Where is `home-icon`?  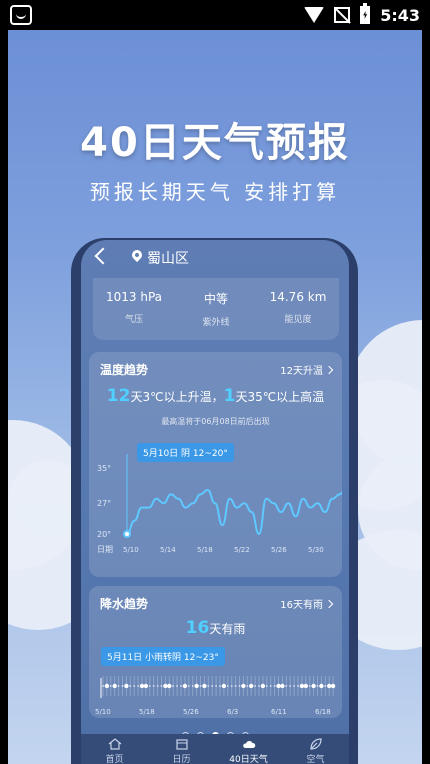 home-icon is located at coordinates (114, 744).